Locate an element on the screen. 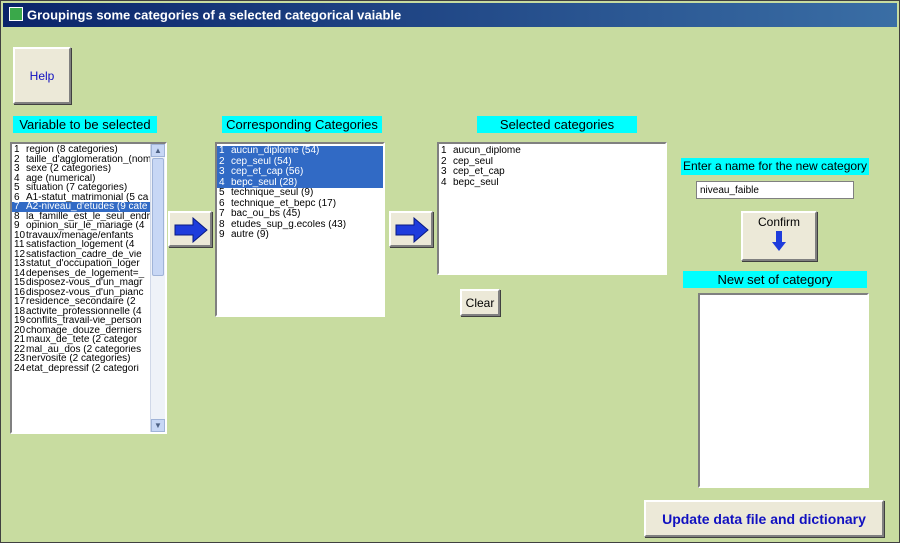 The height and width of the screenshot is (543, 900). confirm-button: Confirm is located at coordinates (779, 236).